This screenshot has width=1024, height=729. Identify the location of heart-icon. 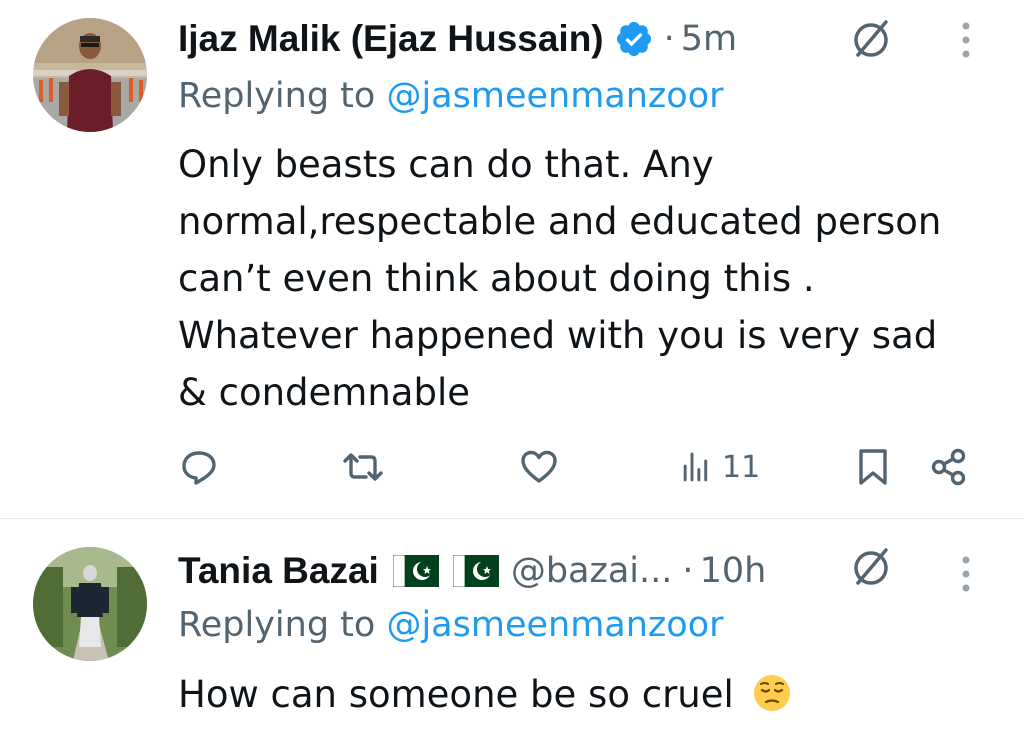
(539, 466).